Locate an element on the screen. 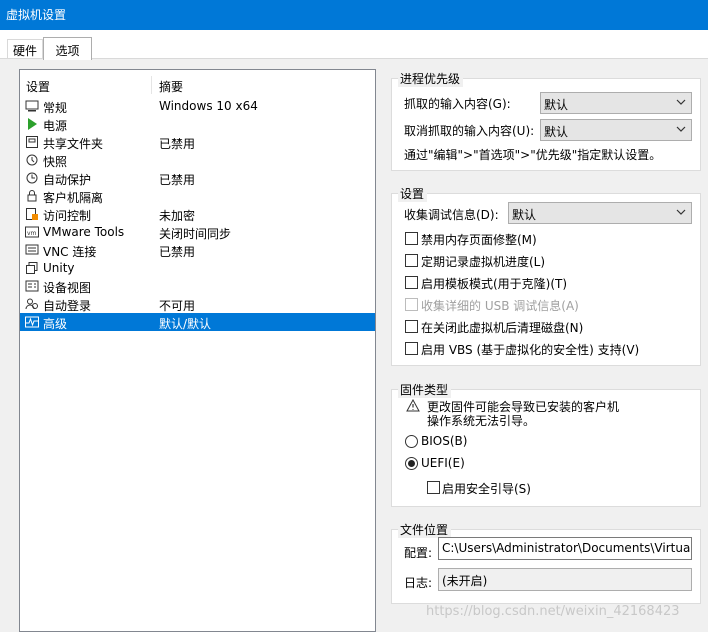  tab-hardware: 硬件 is located at coordinates (25, 49).